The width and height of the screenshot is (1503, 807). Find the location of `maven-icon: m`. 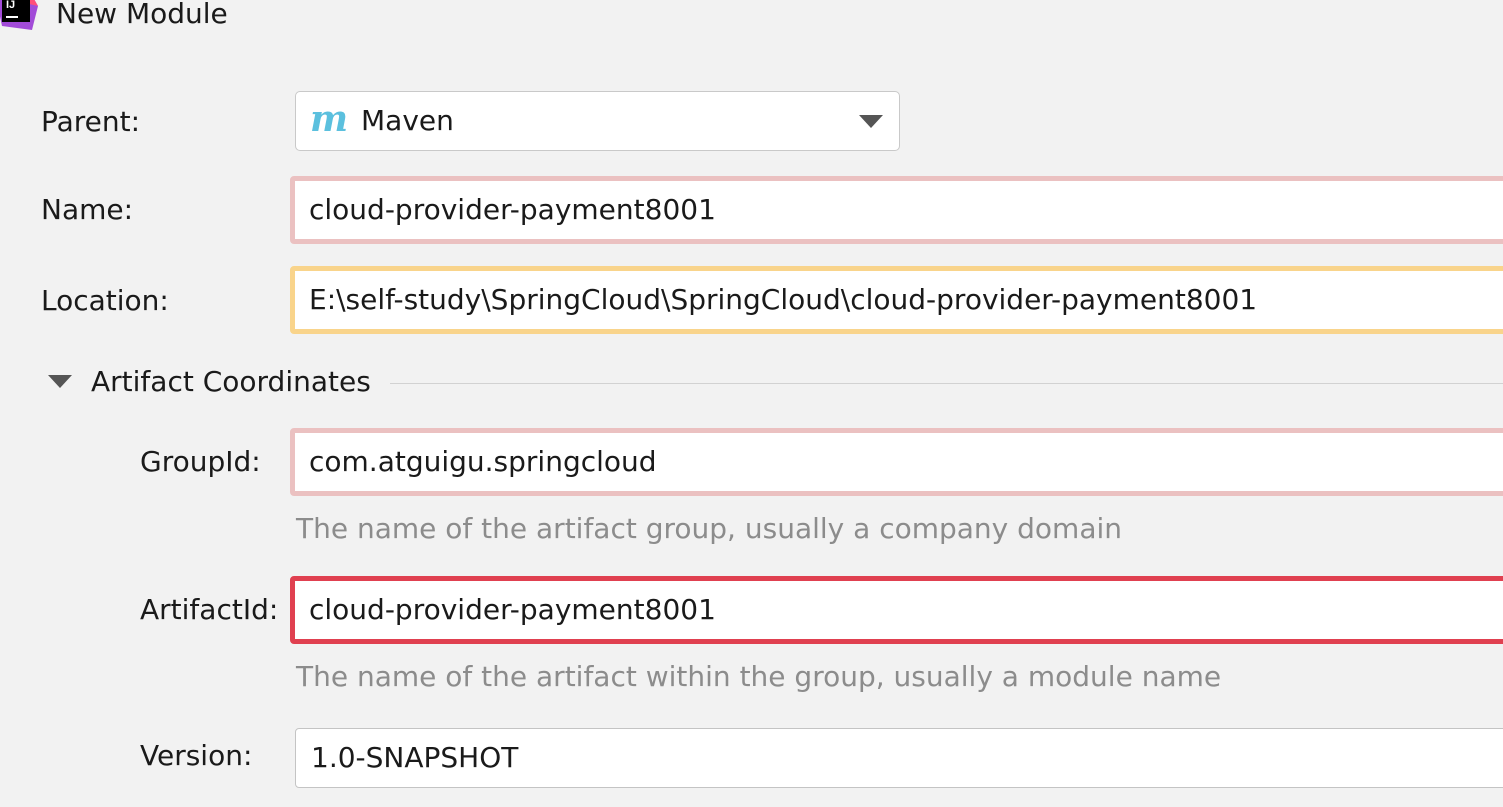

maven-icon: m is located at coordinates (329, 119).